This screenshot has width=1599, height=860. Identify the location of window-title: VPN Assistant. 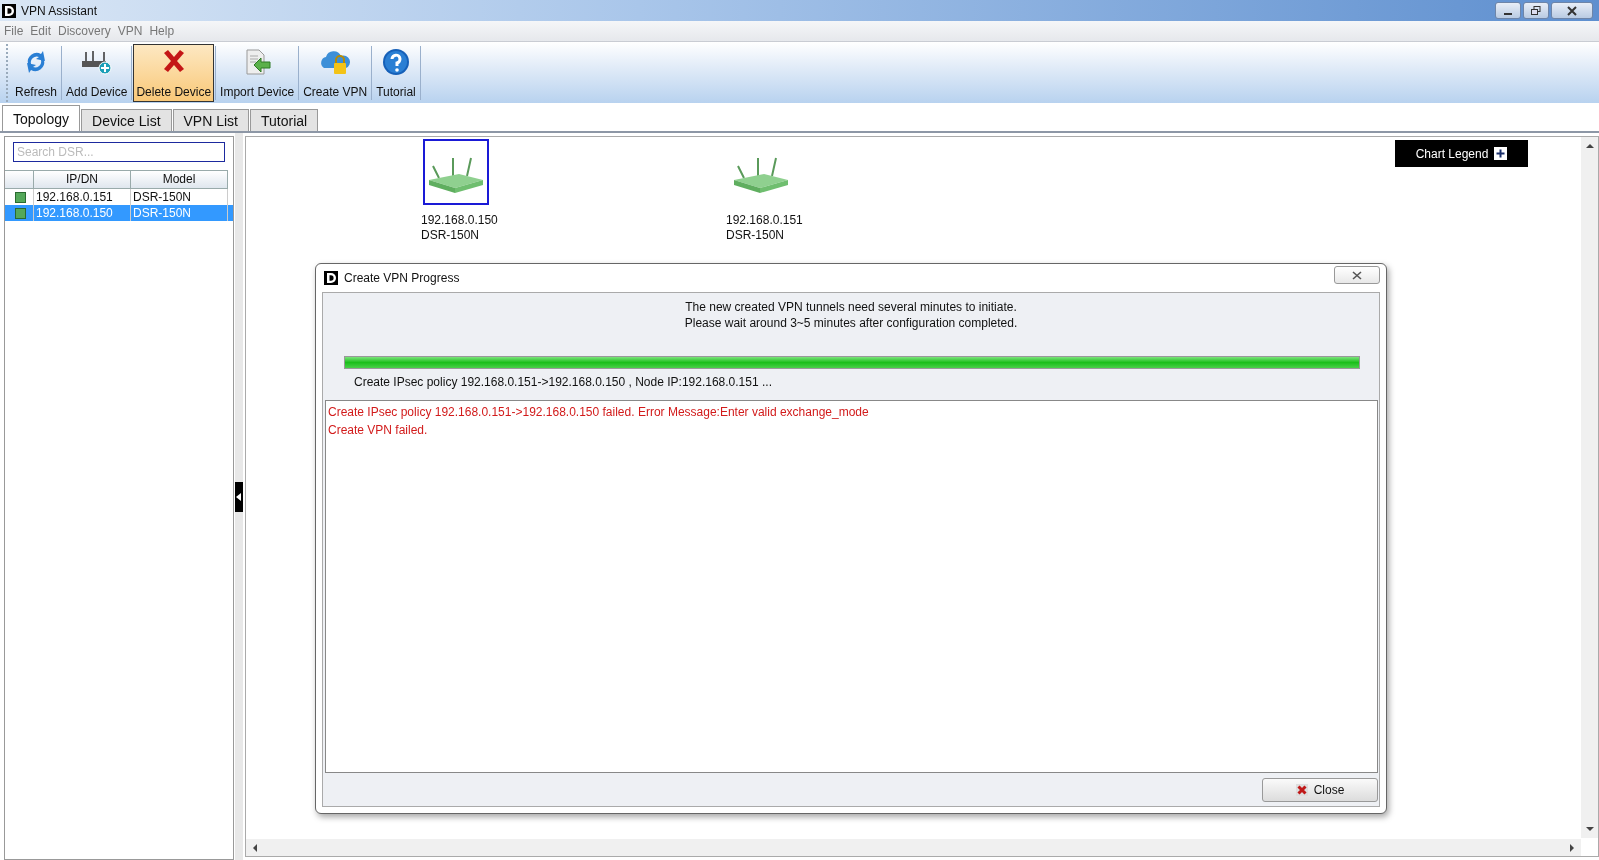
(59, 10).